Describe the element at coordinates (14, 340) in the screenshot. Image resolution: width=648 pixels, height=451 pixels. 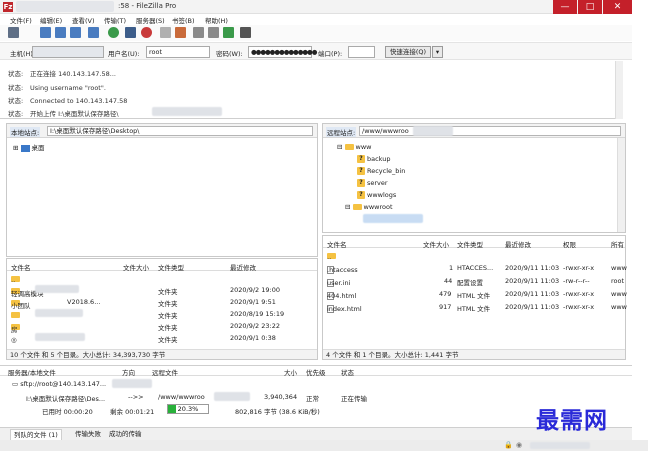
I see `chrome-icon: ◎` at that location.